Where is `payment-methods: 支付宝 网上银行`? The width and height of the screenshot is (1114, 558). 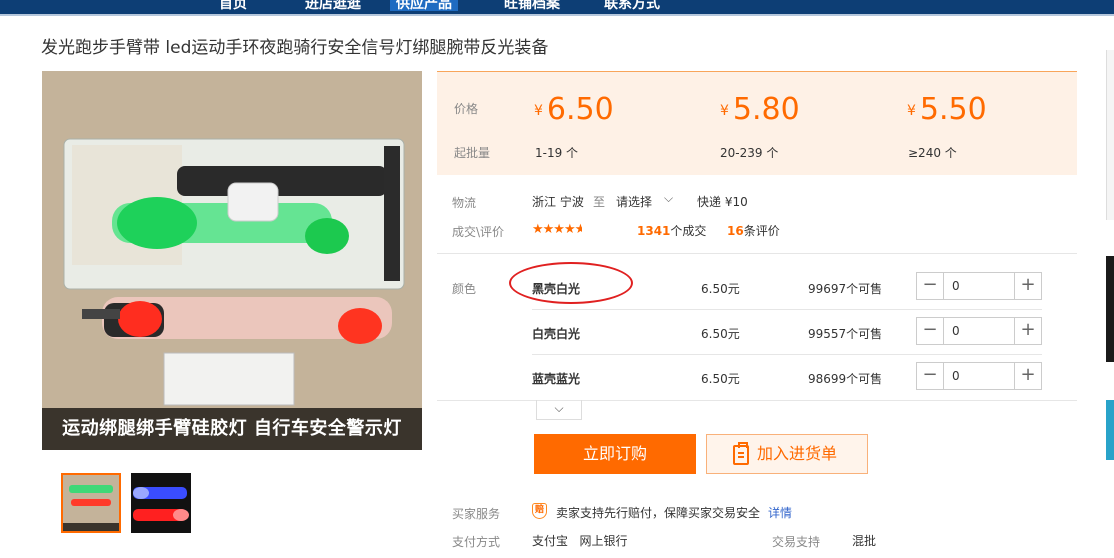 payment-methods: 支付宝 网上银行 is located at coordinates (580, 541).